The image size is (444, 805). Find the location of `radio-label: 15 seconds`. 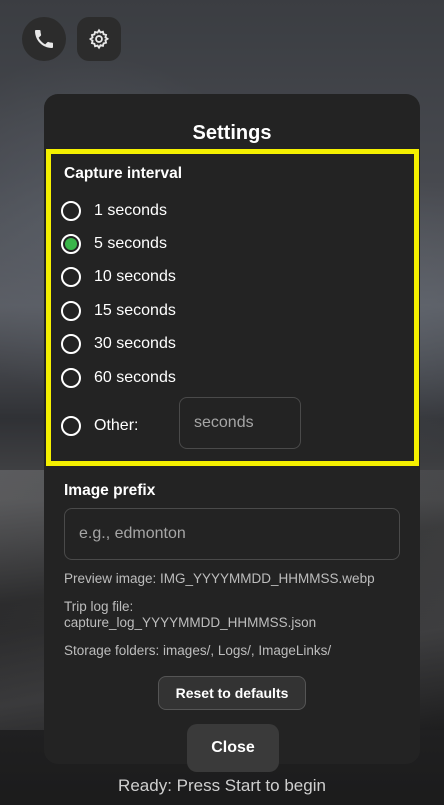

radio-label: 15 seconds is located at coordinates (135, 310).